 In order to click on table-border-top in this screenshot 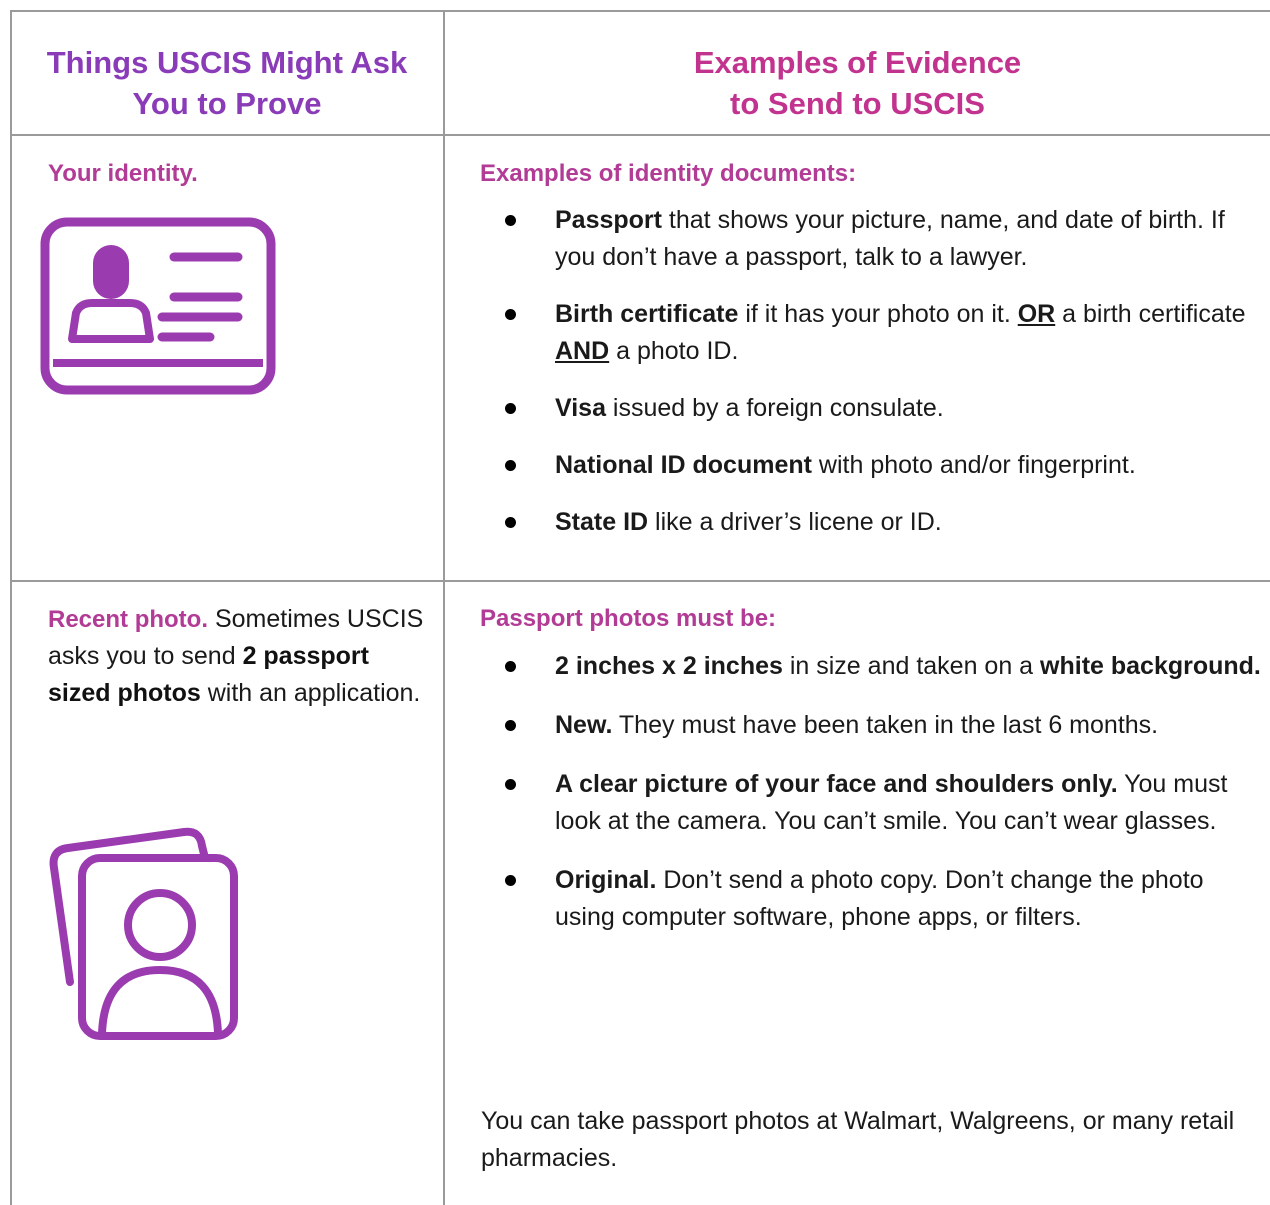, I will do `click(640, 11)`.